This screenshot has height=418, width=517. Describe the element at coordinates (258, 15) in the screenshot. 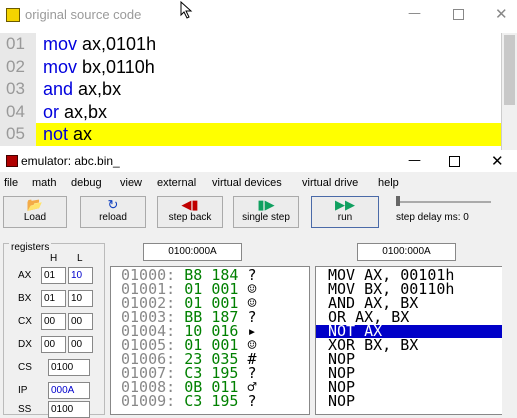

I see `source-title-bar: original source code — ✕` at that location.